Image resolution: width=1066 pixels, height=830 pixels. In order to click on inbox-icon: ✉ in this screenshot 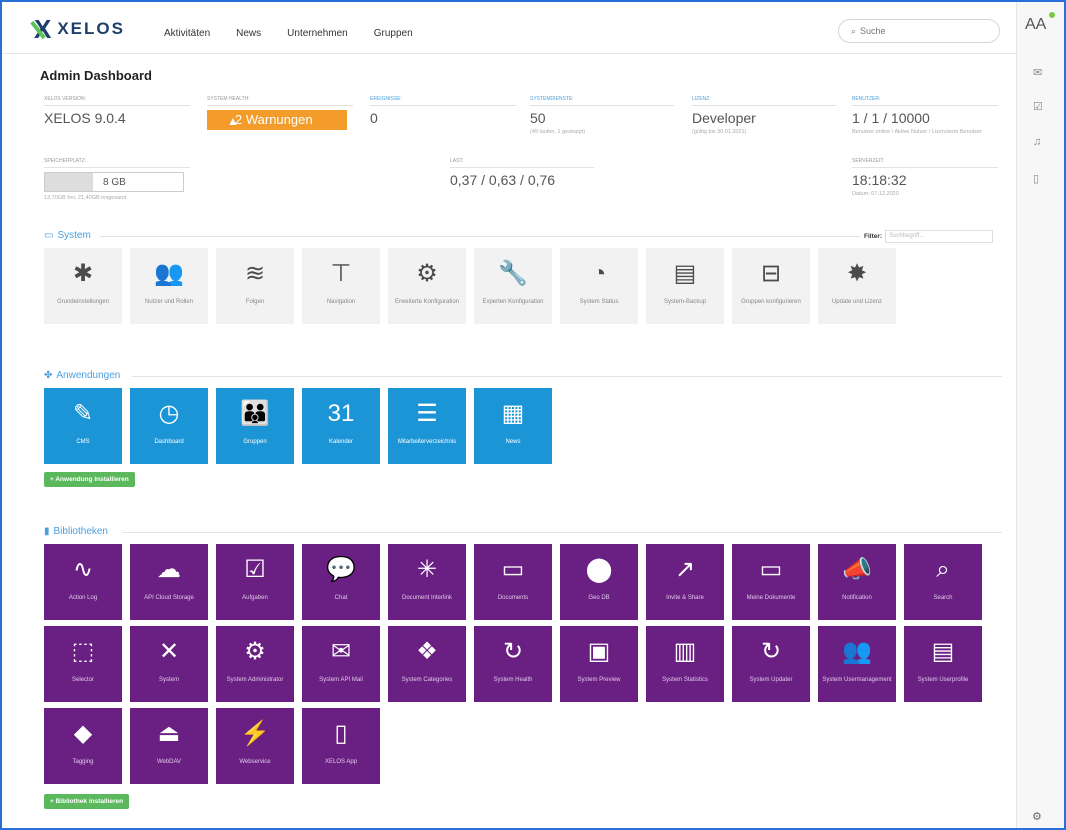, I will do `click(1037, 72)`.